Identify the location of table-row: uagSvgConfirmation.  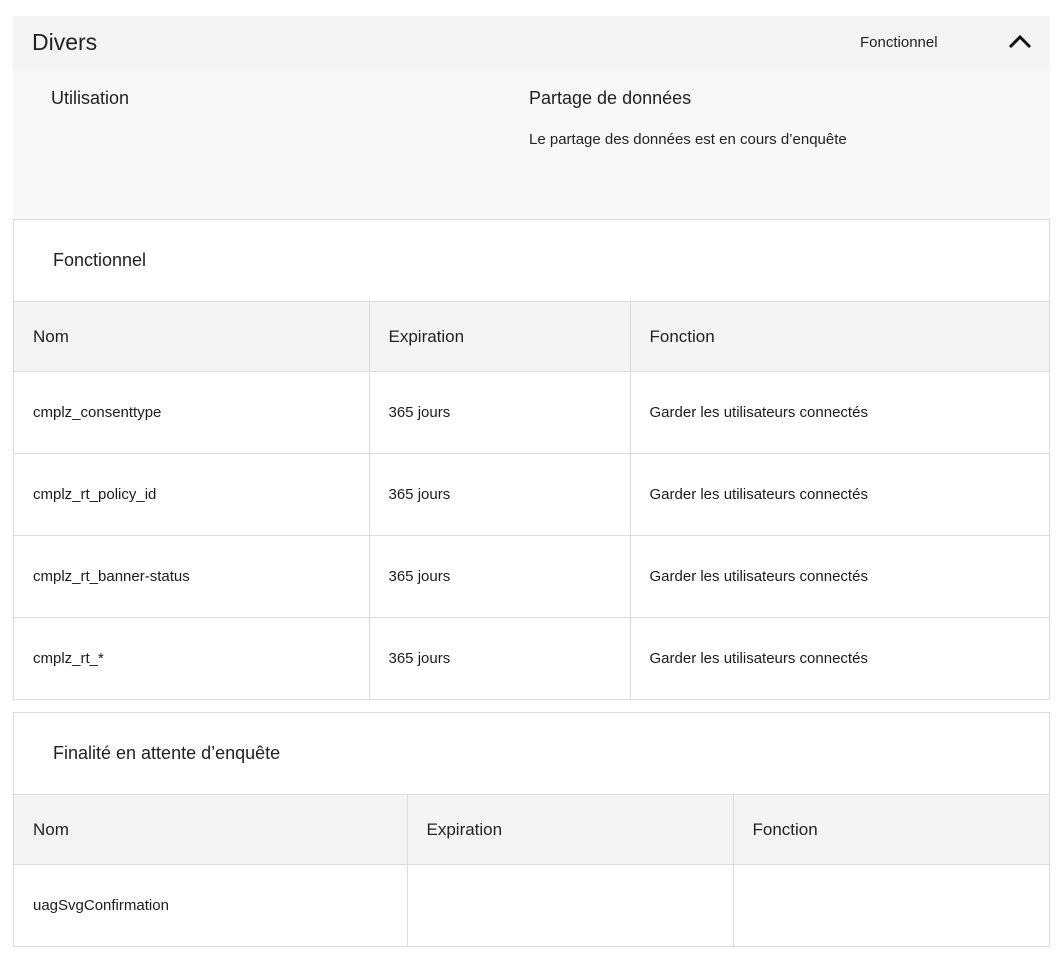
(531, 905).